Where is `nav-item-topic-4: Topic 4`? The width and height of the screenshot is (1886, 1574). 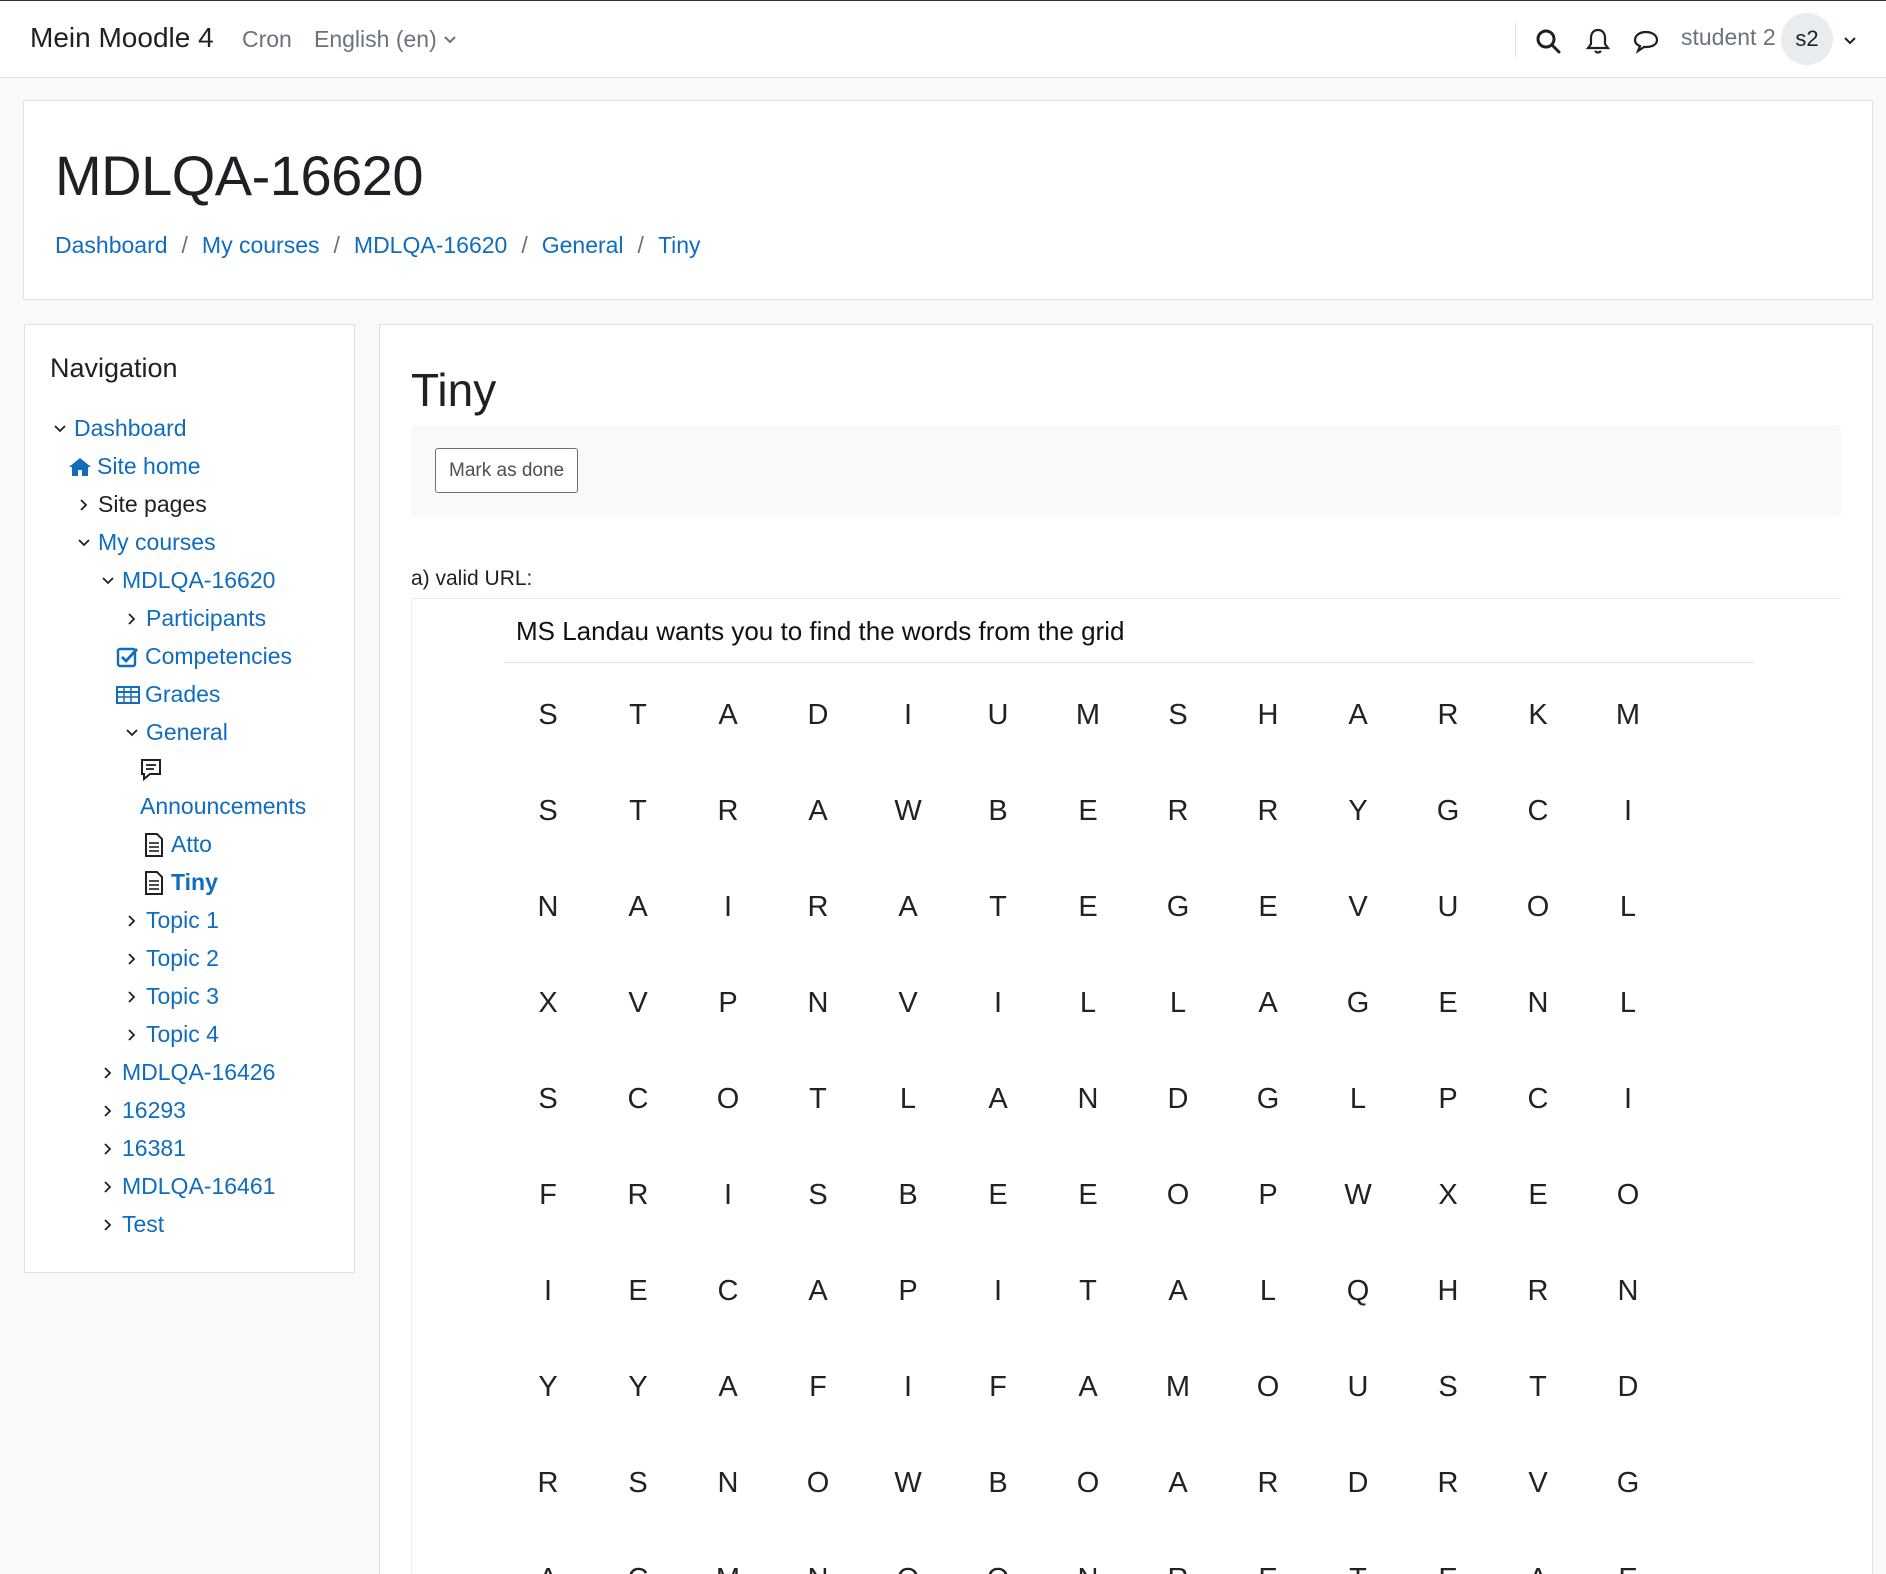
nav-item-topic-4: Topic 4 is located at coordinates (170, 1034).